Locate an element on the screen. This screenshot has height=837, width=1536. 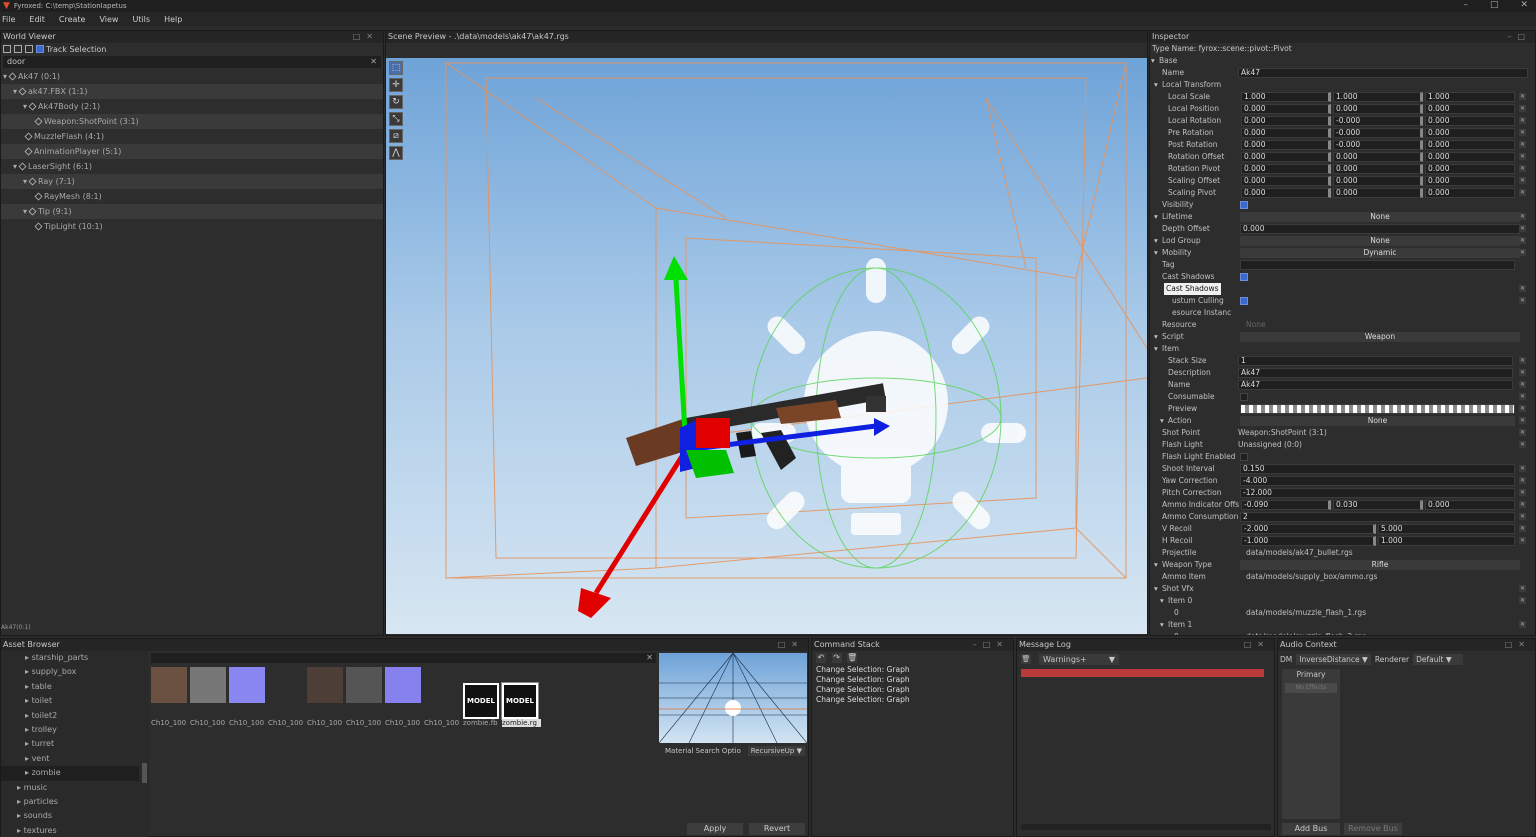
world-viewer-search-input: door ✕ is located at coordinates (192, 62).